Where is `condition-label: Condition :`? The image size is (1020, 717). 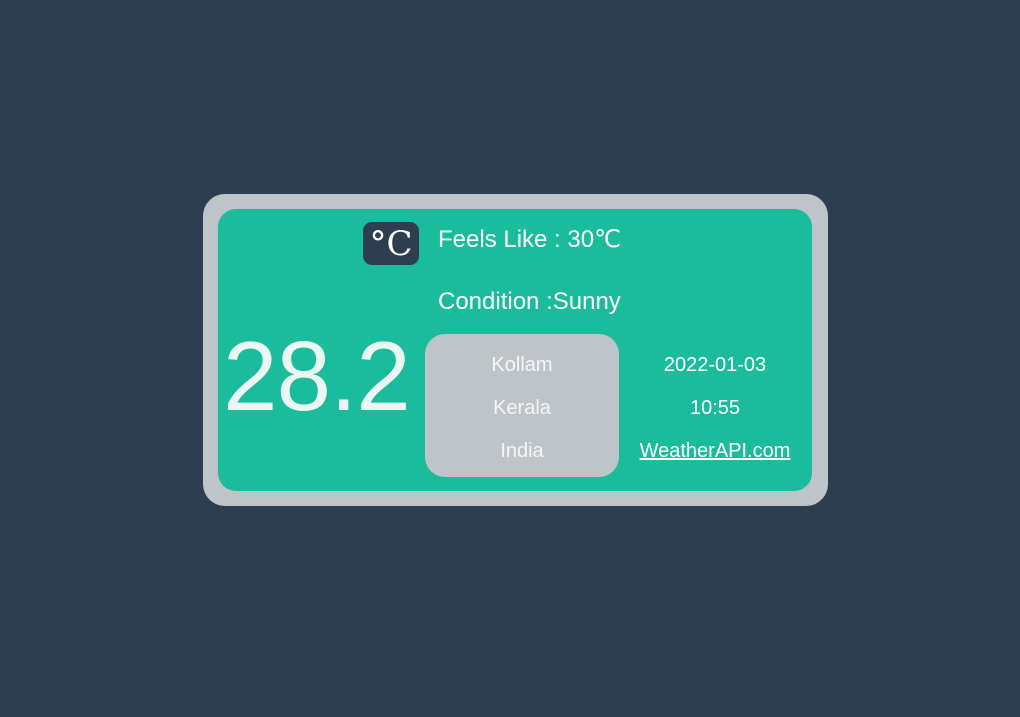
condition-label: Condition : is located at coordinates (495, 301).